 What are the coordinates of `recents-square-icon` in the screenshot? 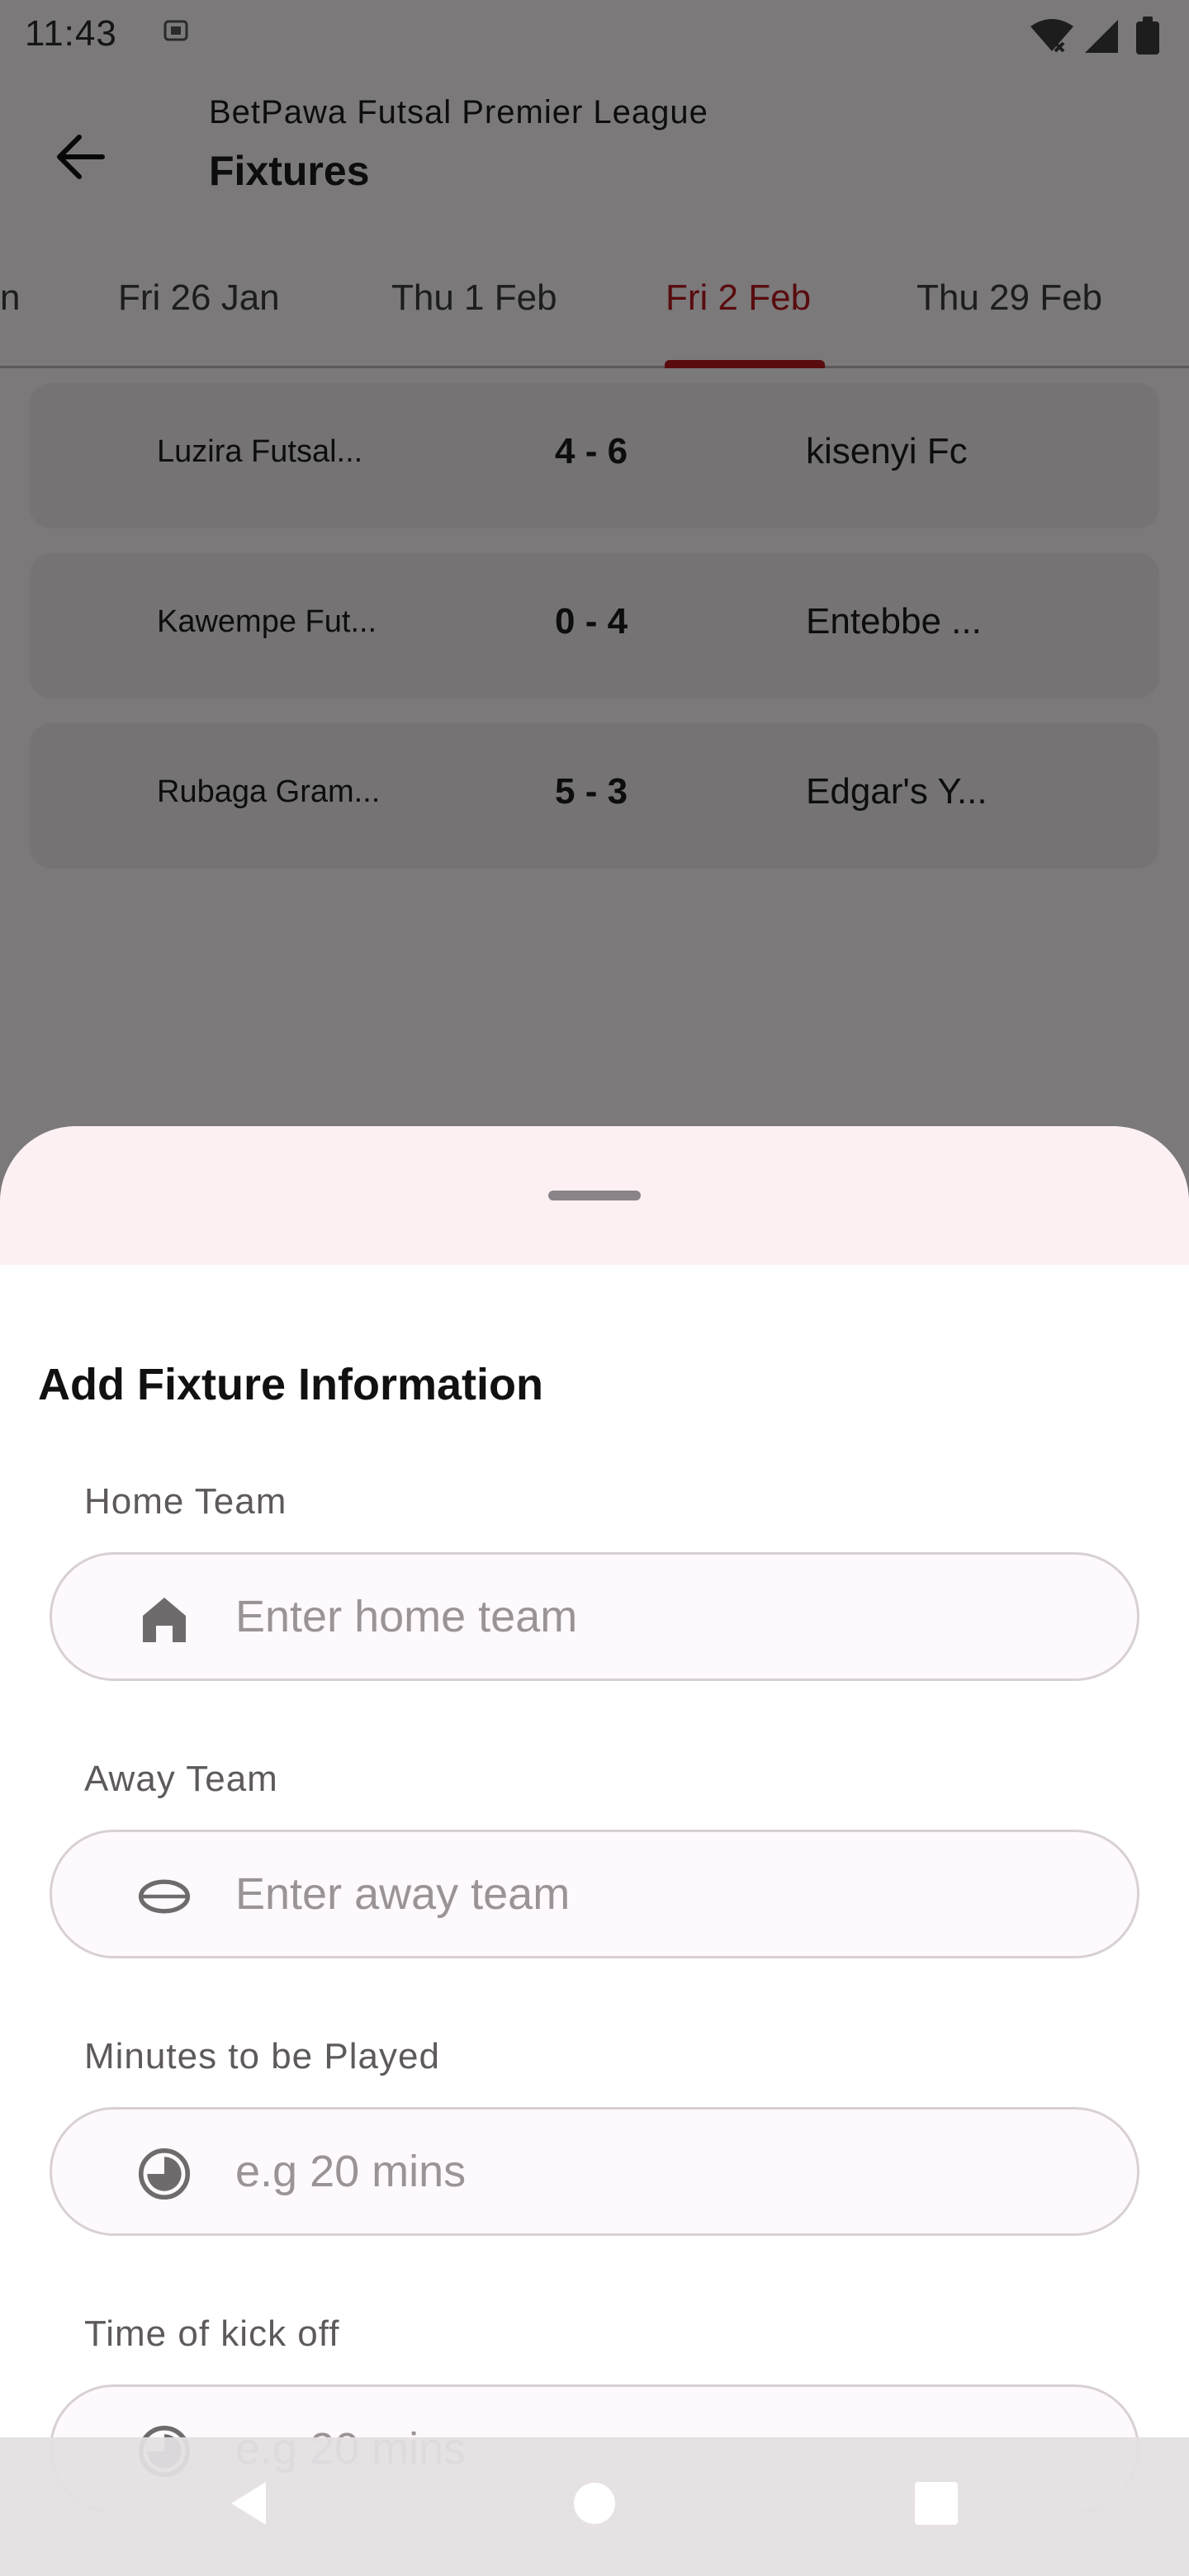 It's located at (936, 2503).